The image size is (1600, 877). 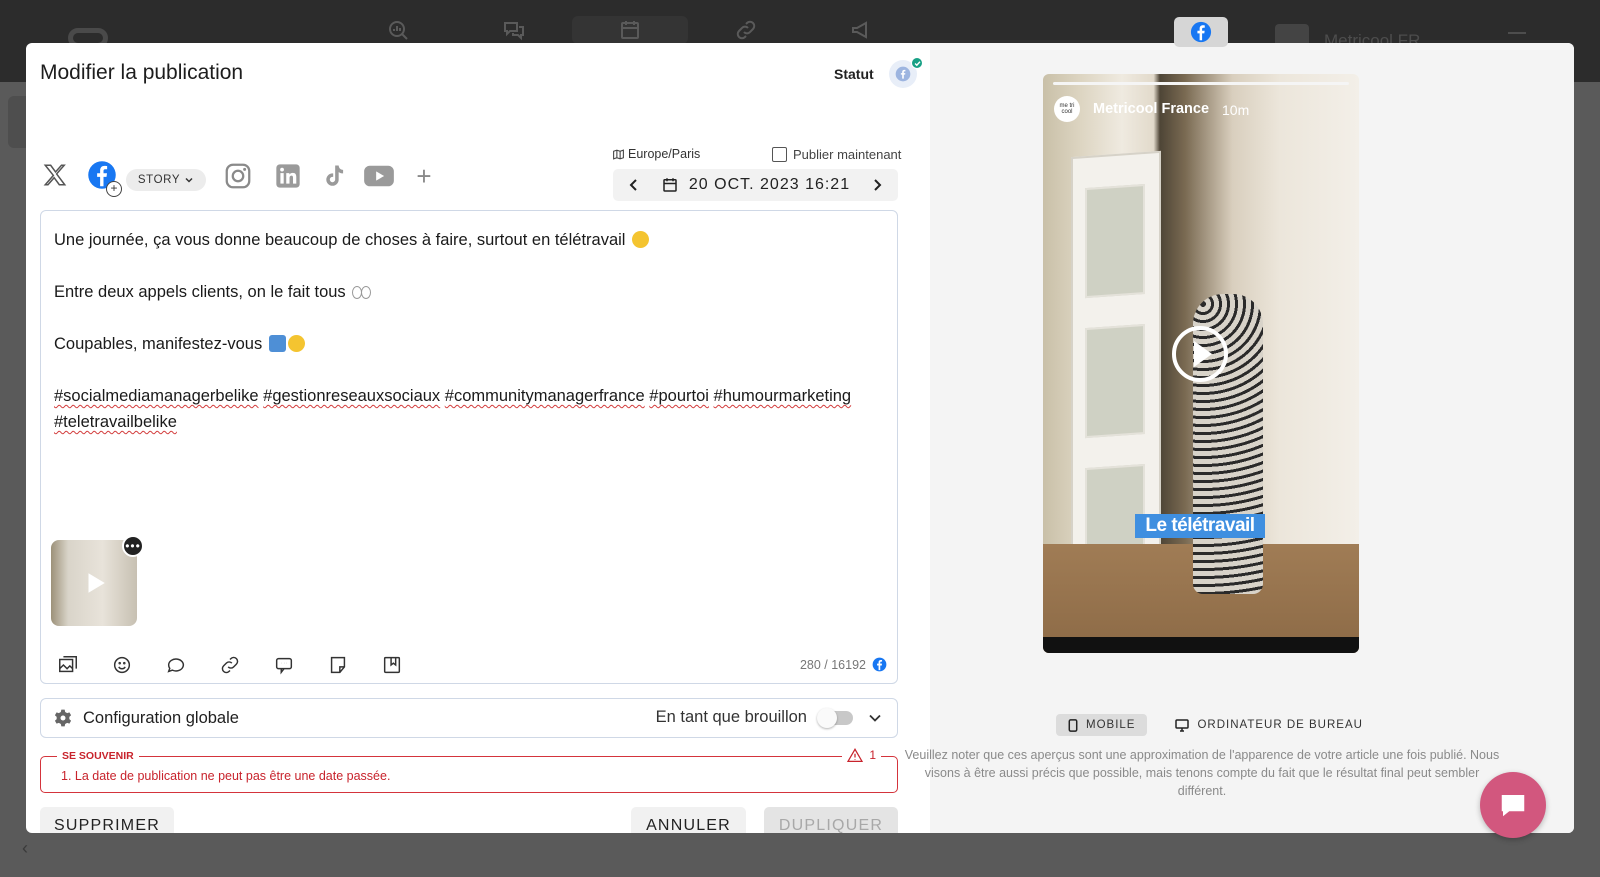 What do you see at coordinates (277, 343) in the screenshot?
I see `down-arrow-emoji-icon` at bounding box center [277, 343].